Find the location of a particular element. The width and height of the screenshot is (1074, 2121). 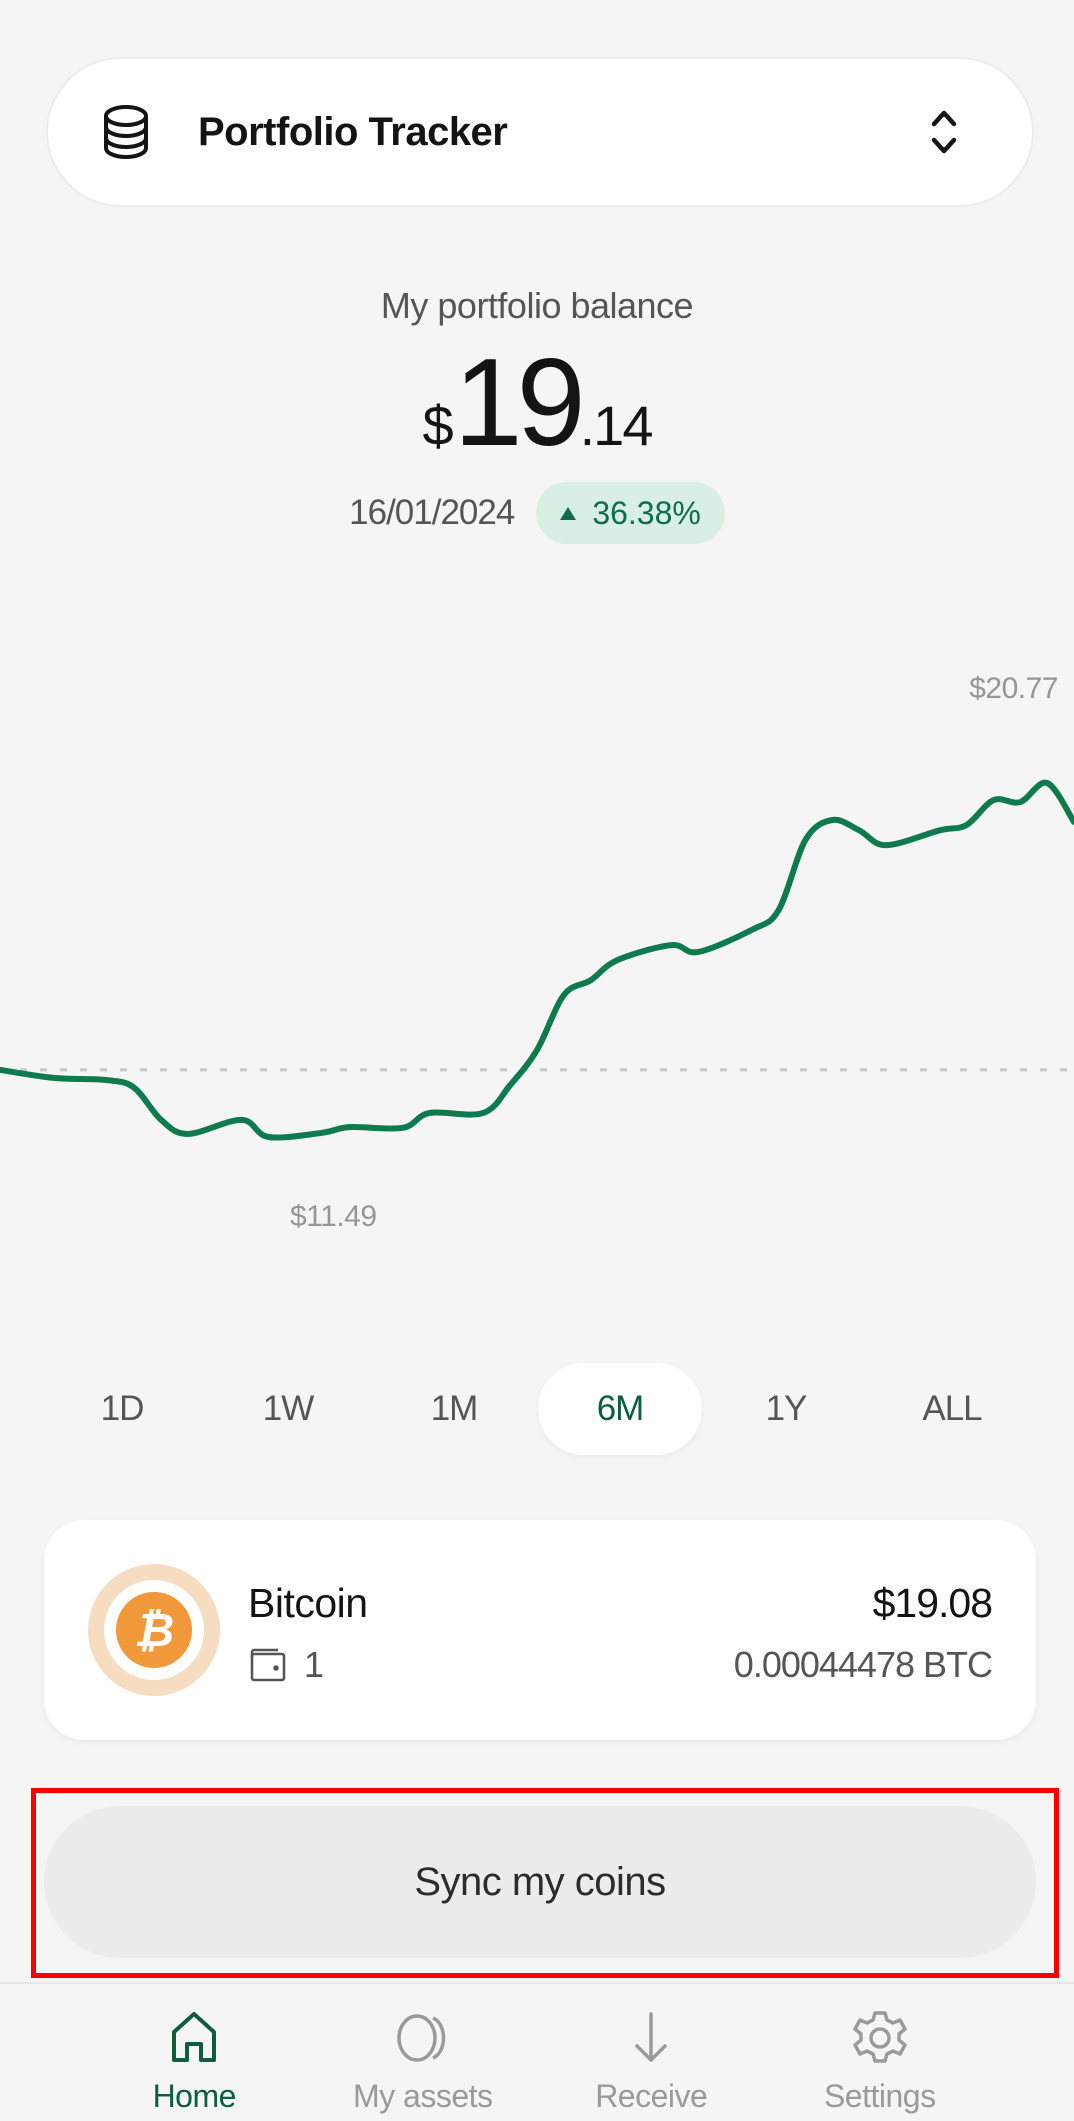

triangle-up-icon is located at coordinates (568, 513).